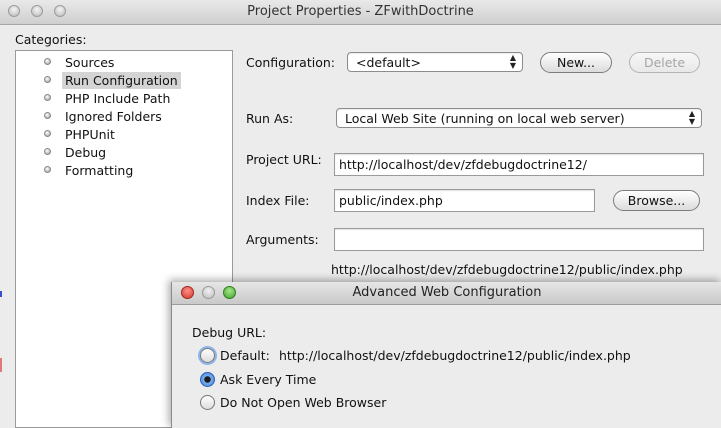  What do you see at coordinates (121, 80) in the screenshot?
I see `category-label: Run Configuration` at bounding box center [121, 80].